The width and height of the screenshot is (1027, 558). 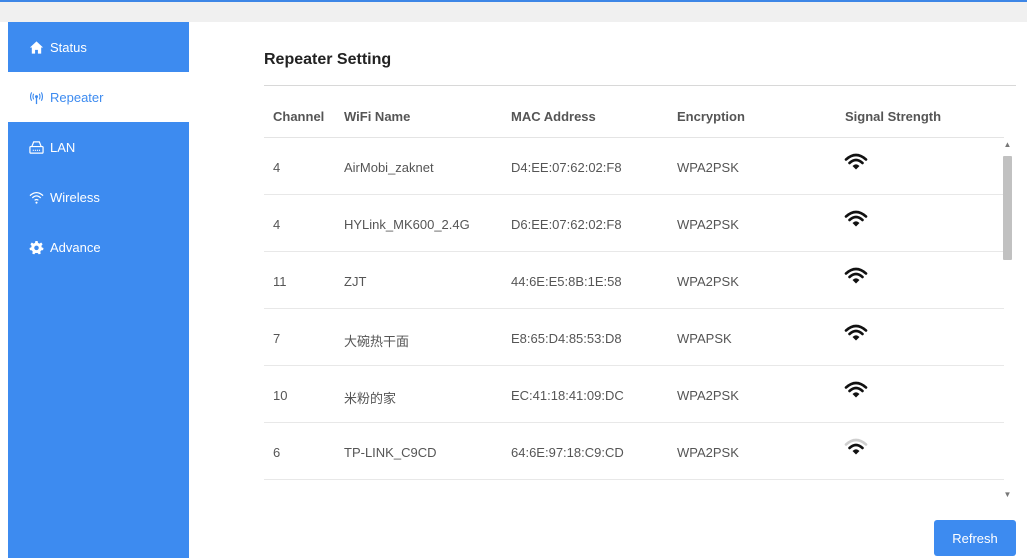 What do you see at coordinates (75, 247) in the screenshot?
I see `sidebar-item-label: Advance` at bounding box center [75, 247].